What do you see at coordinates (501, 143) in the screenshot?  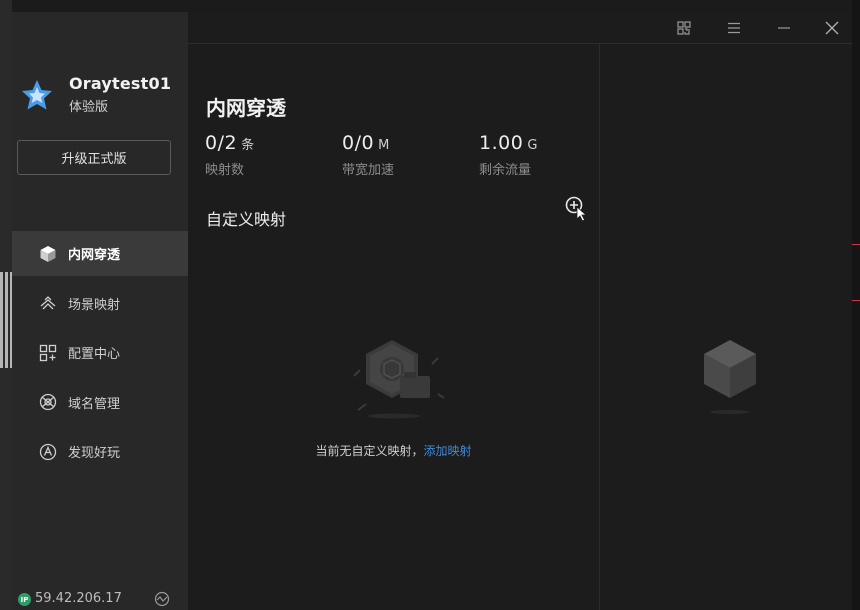 I see `stat-value: 1.00` at bounding box center [501, 143].